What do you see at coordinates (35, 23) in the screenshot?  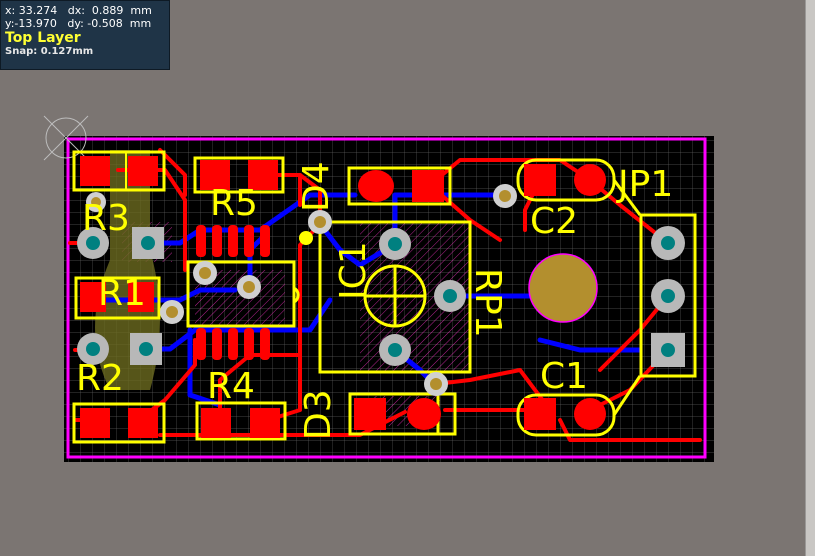 I see `y-value: -13.970` at bounding box center [35, 23].